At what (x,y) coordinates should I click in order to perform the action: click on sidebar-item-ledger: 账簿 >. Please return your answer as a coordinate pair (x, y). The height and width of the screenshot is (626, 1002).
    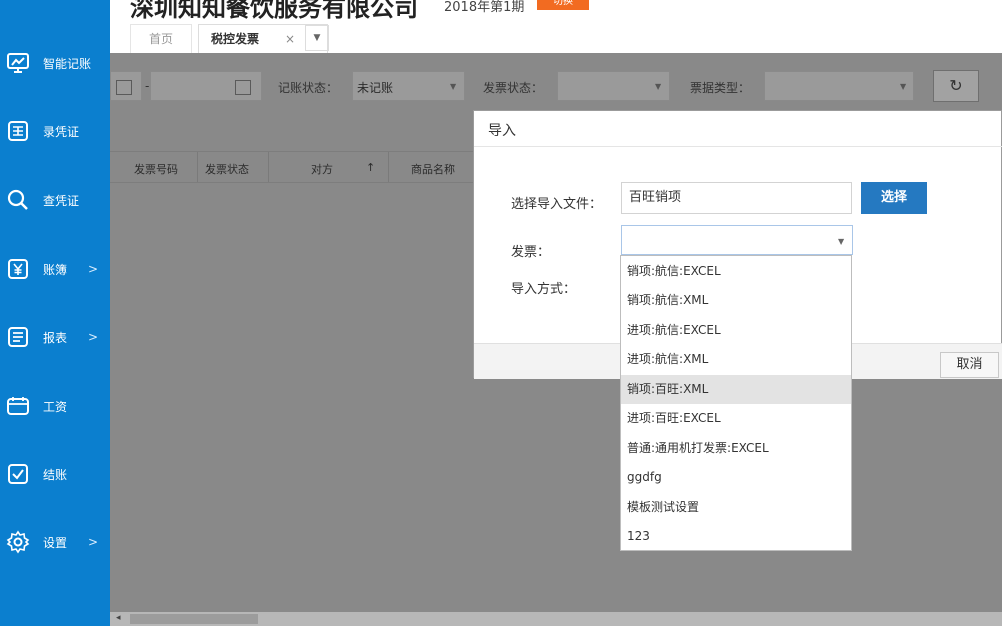
    Looking at the image, I should click on (55, 269).